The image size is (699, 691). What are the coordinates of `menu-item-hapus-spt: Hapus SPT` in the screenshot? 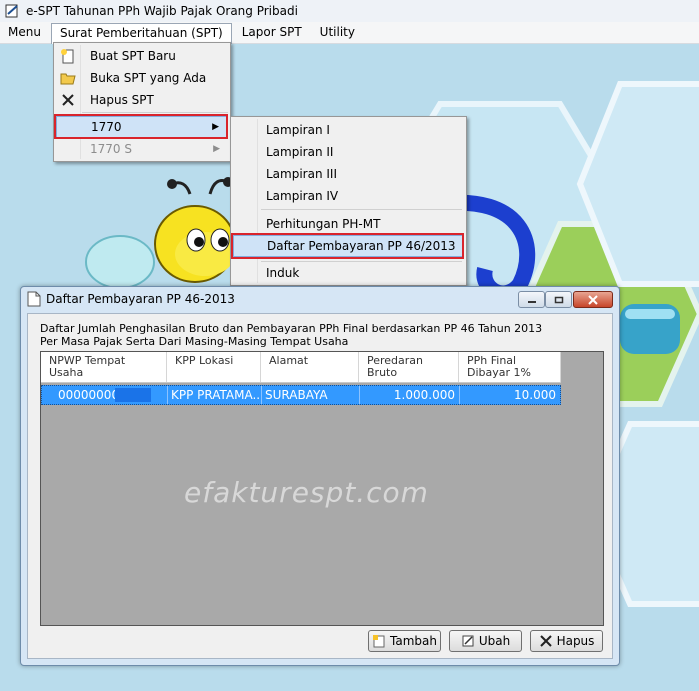 It's located at (142, 100).